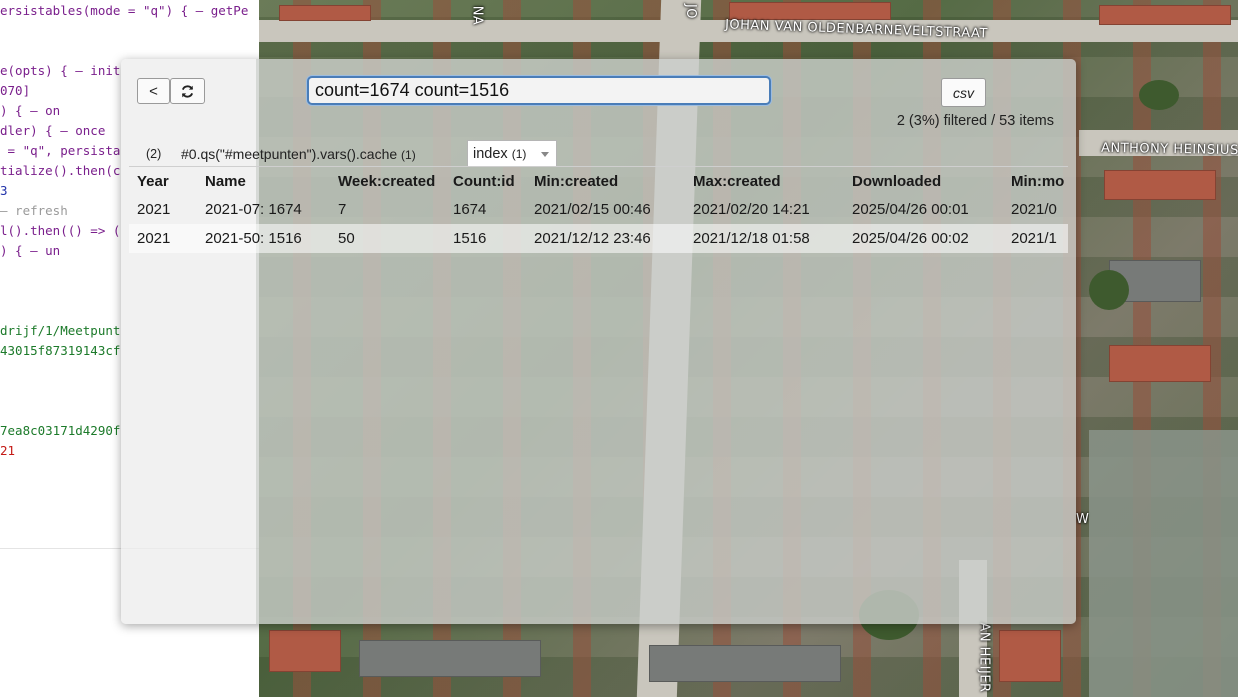 Image resolution: width=1238 pixels, height=697 pixels. What do you see at coordinates (691, 11) in the screenshot?
I see `street-label: JO` at bounding box center [691, 11].